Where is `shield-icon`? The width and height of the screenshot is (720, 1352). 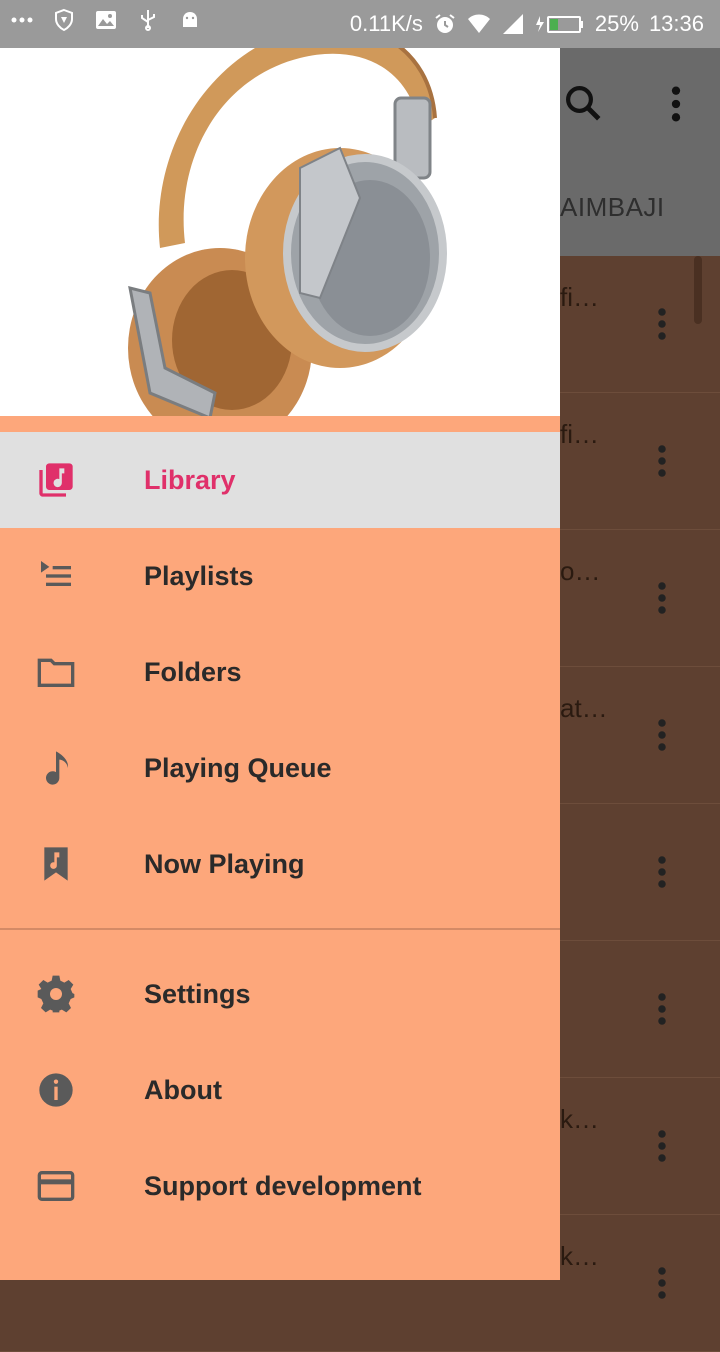
shield-icon is located at coordinates (64, 20).